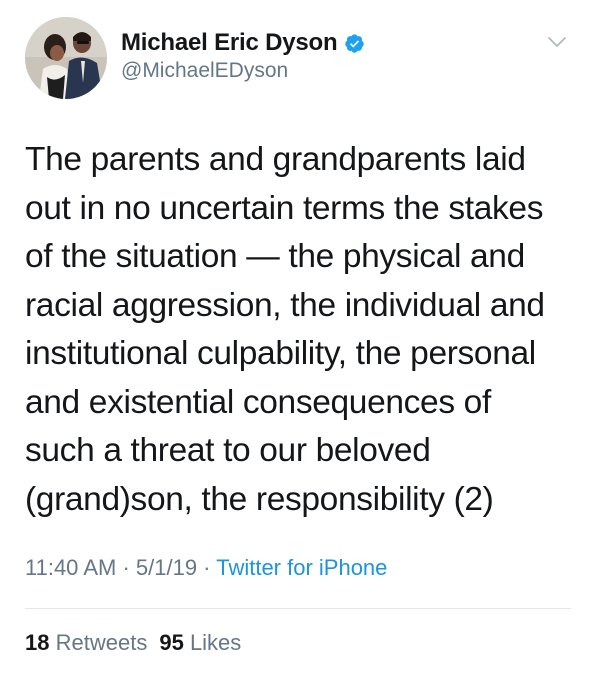 The image size is (590, 674). Describe the element at coordinates (215, 642) in the screenshot. I see `likes-label: Likes` at that location.